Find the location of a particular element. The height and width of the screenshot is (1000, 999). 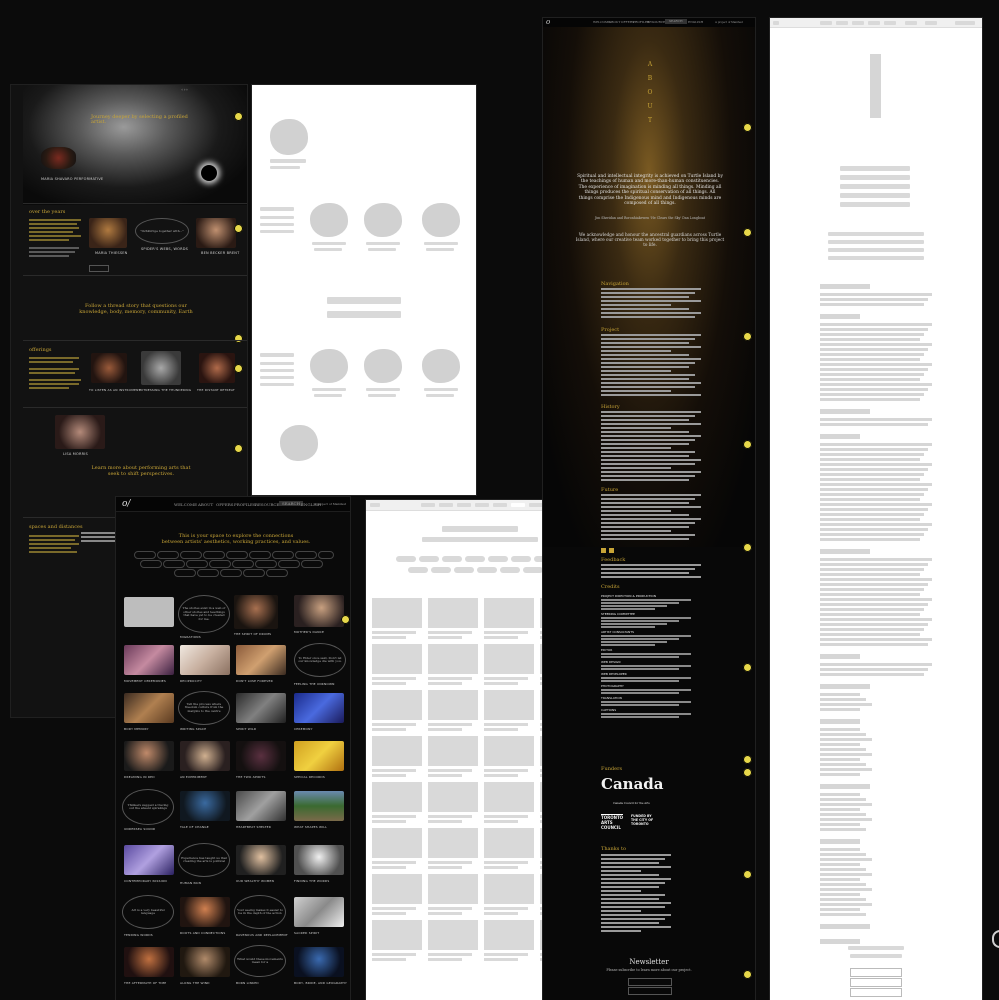

language-select: ENGLISH is located at coordinates (695, 22).